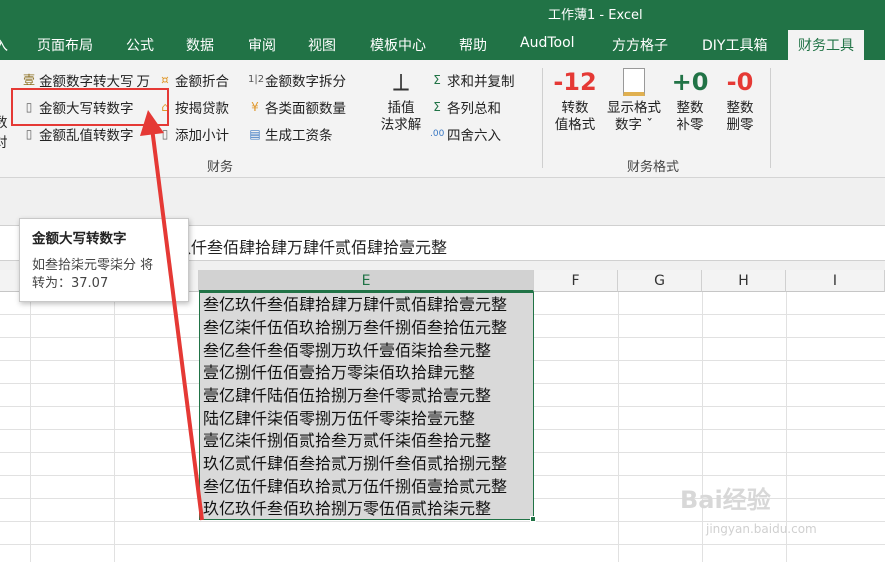 This screenshot has height=562, width=885. I want to click on watermark-url: jingyan.baidu.com, so click(761, 529).